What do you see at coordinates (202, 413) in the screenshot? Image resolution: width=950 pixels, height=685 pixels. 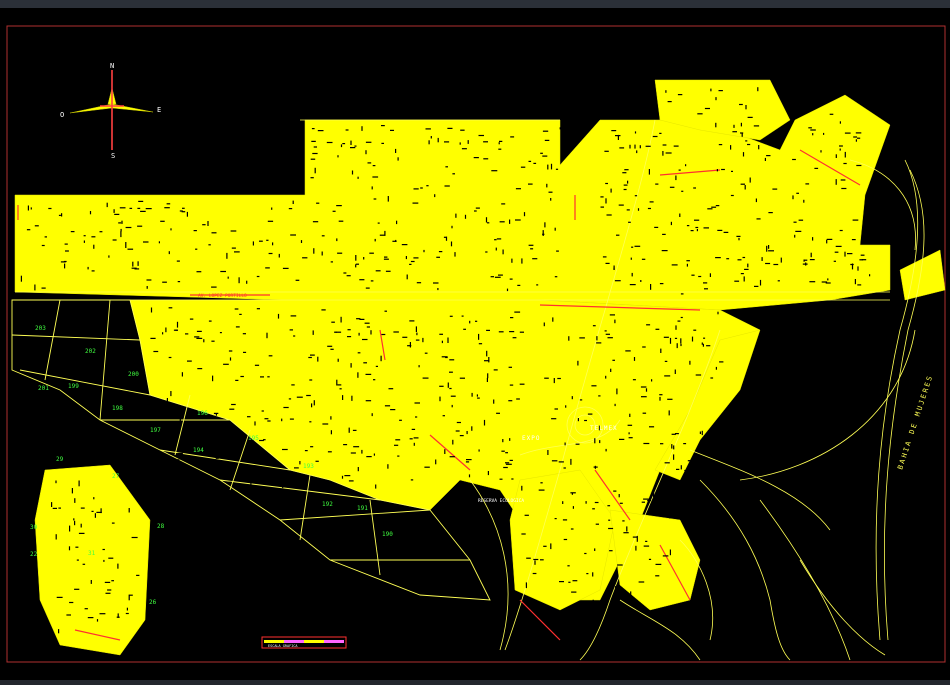 I see `parcel-number: 196` at bounding box center [202, 413].